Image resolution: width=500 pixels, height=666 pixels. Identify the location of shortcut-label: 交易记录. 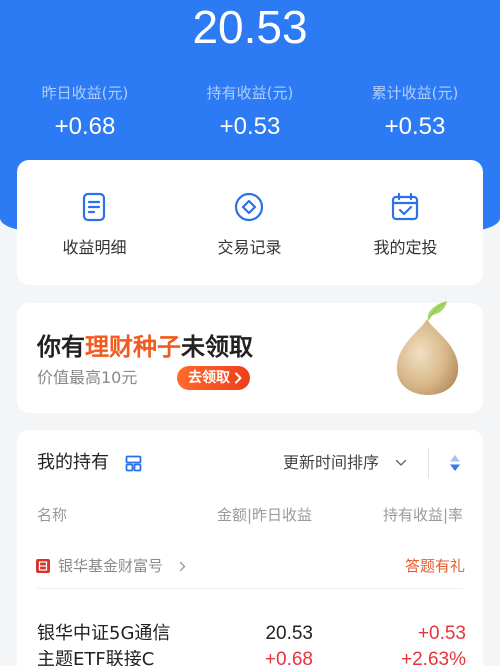
(249, 247).